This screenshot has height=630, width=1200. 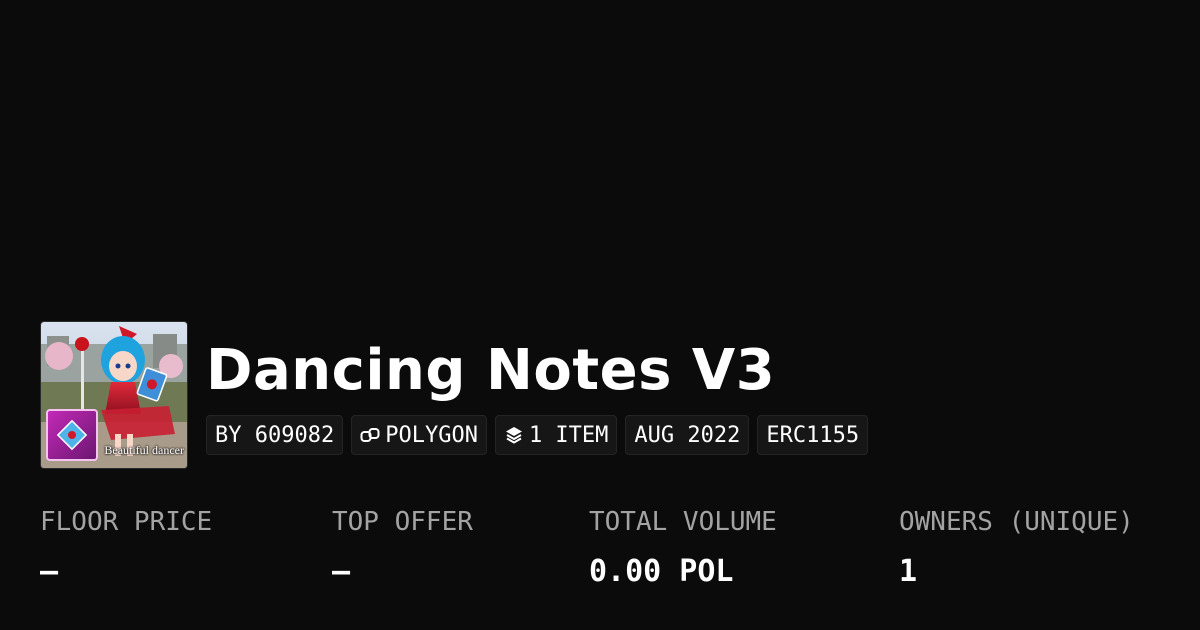 I want to click on stat-owners: OWNERS (UNIQUE) 1, so click(x=1016, y=548).